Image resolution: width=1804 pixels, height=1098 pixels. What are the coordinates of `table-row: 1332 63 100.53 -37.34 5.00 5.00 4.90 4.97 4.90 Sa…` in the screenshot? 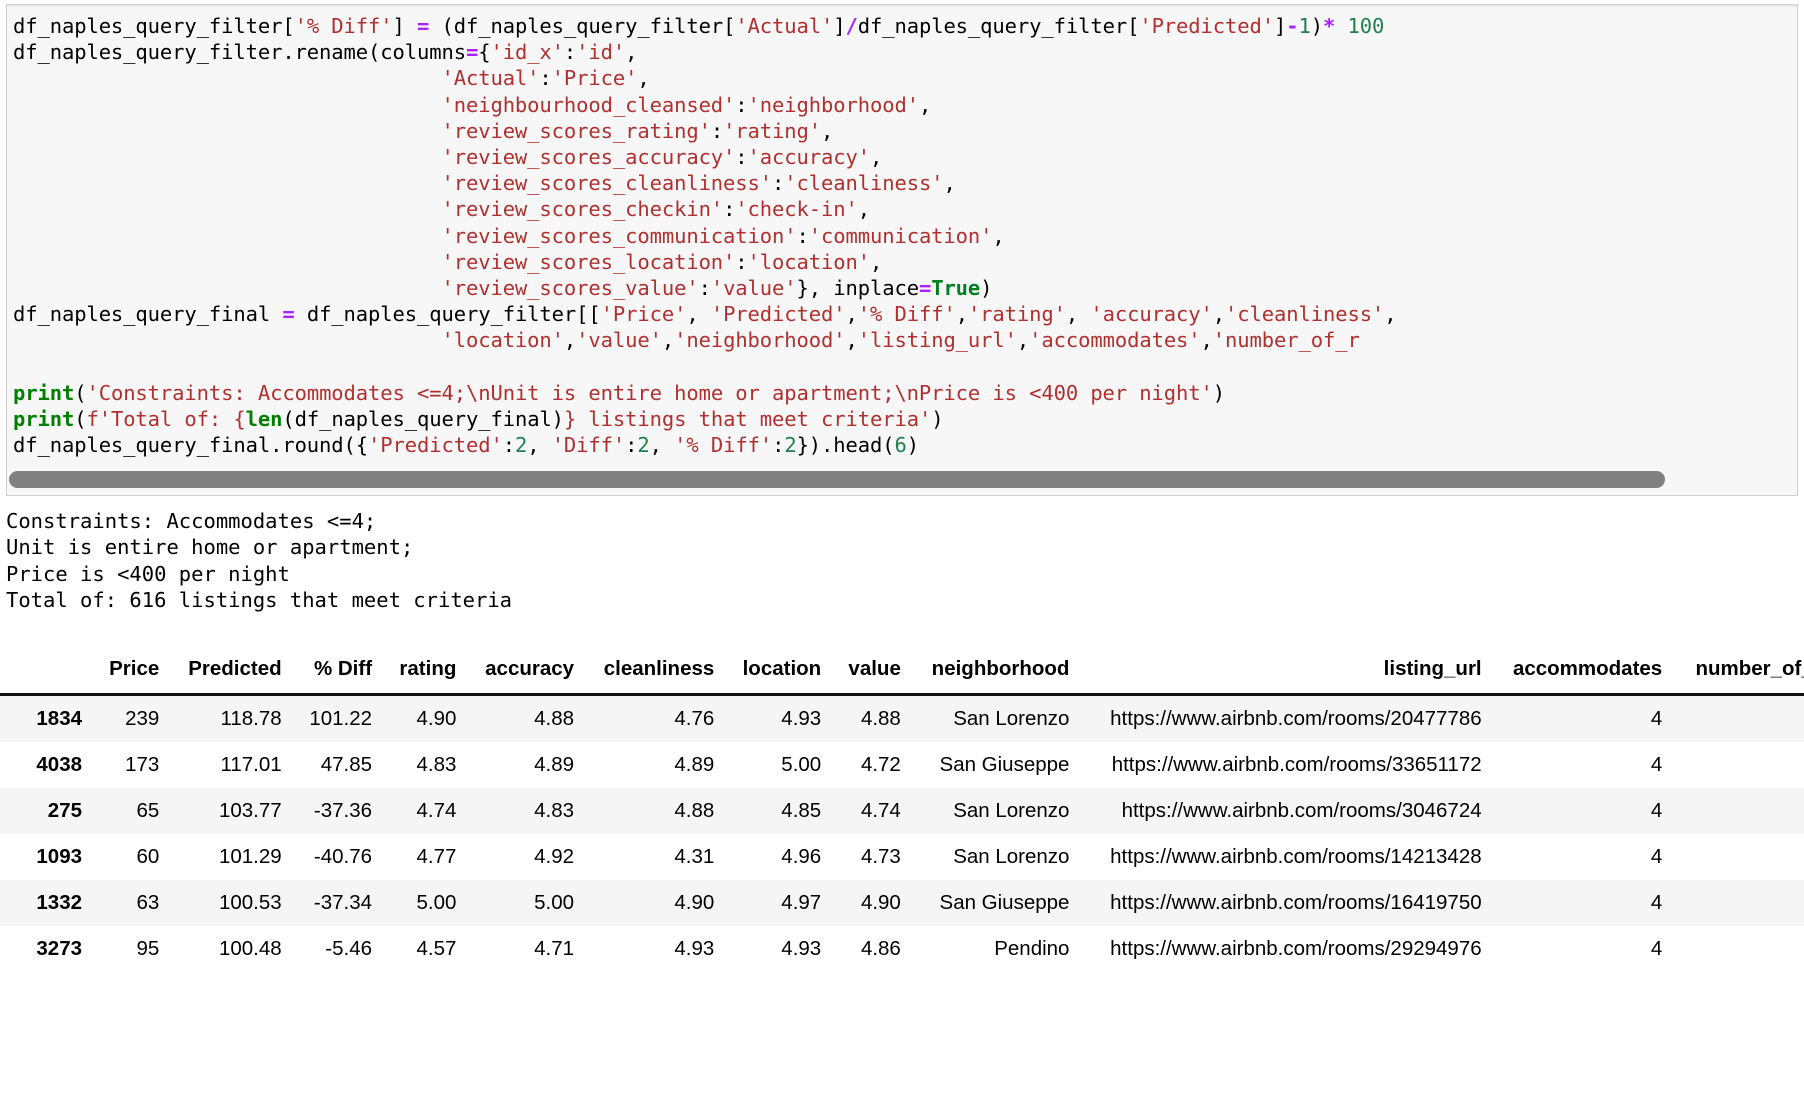 It's located at (902, 903).